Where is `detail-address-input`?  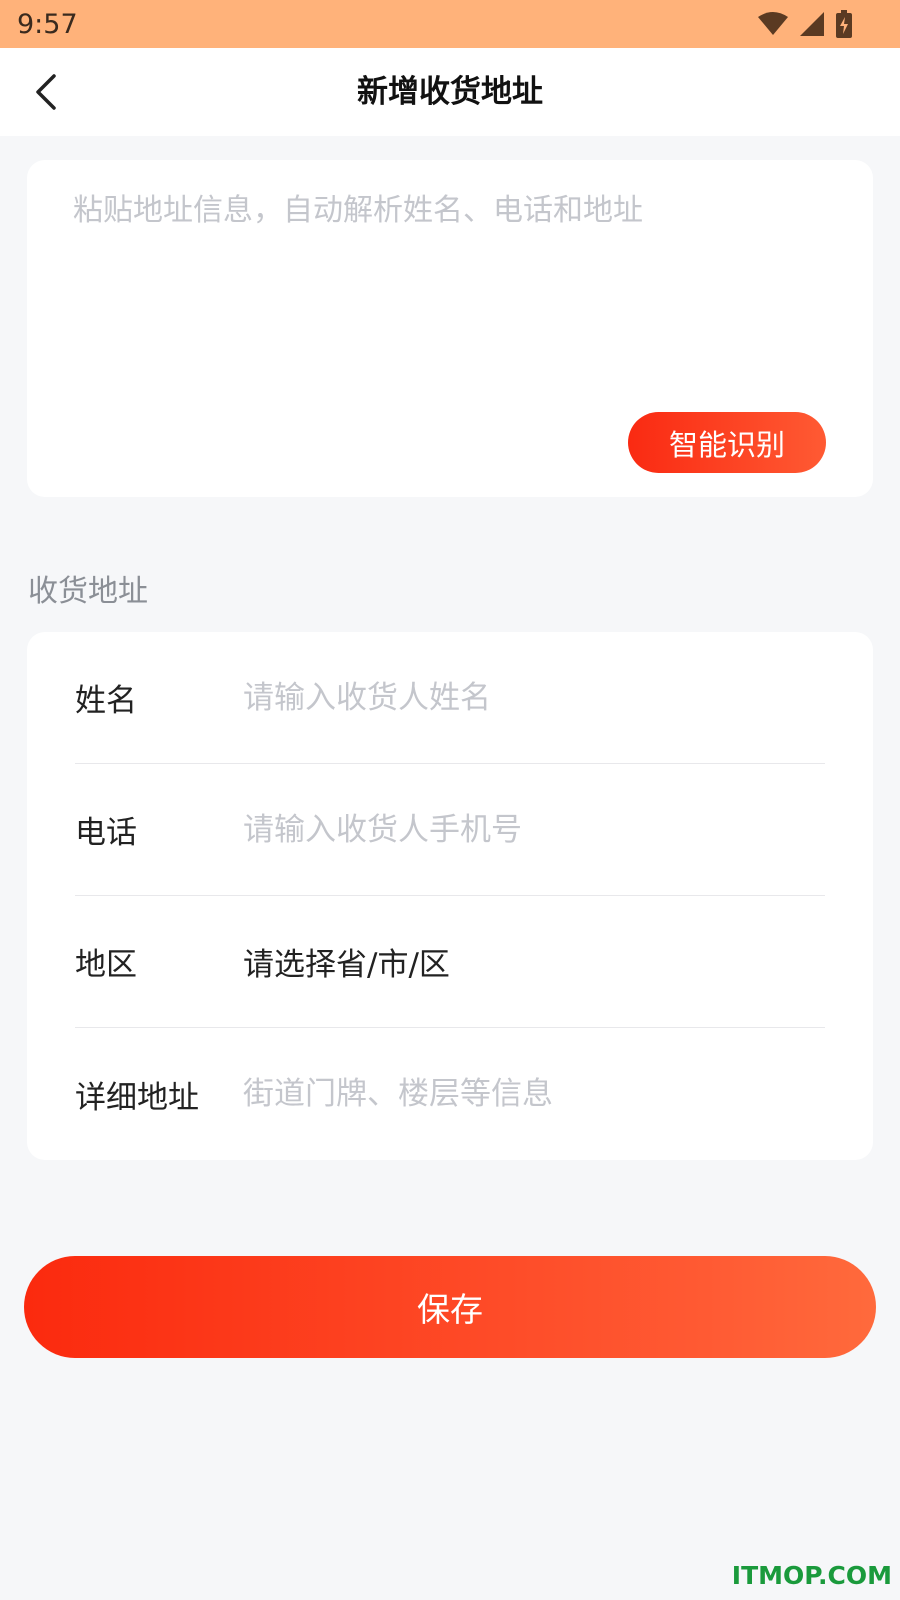 detail-address-input is located at coordinates (534, 1094).